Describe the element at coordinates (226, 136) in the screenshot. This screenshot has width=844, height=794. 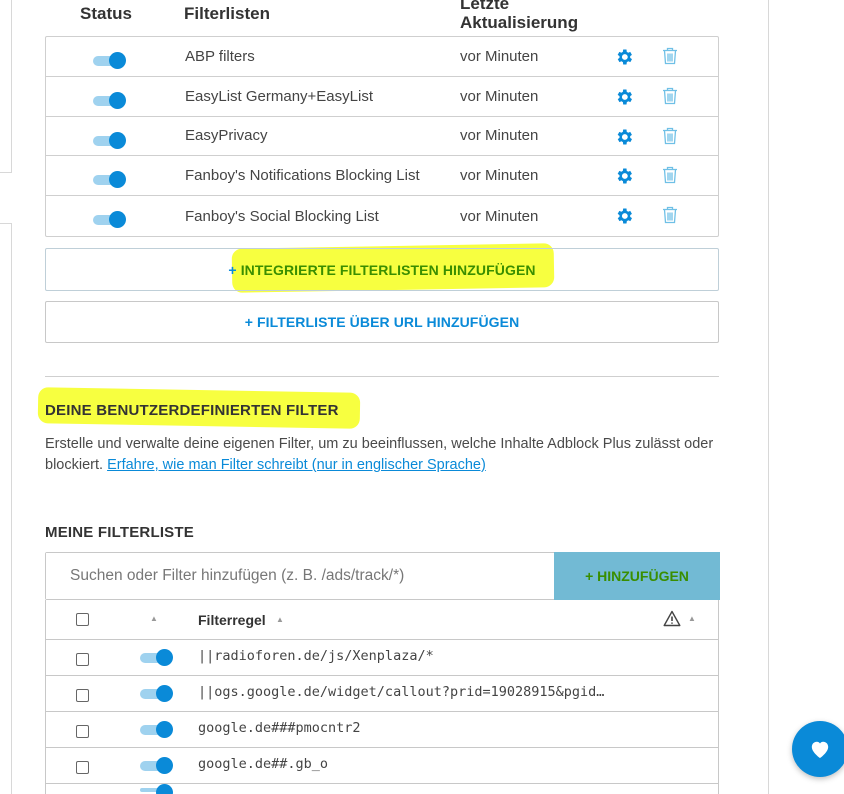
I see `subscription-name: EasyPrivacy` at that location.